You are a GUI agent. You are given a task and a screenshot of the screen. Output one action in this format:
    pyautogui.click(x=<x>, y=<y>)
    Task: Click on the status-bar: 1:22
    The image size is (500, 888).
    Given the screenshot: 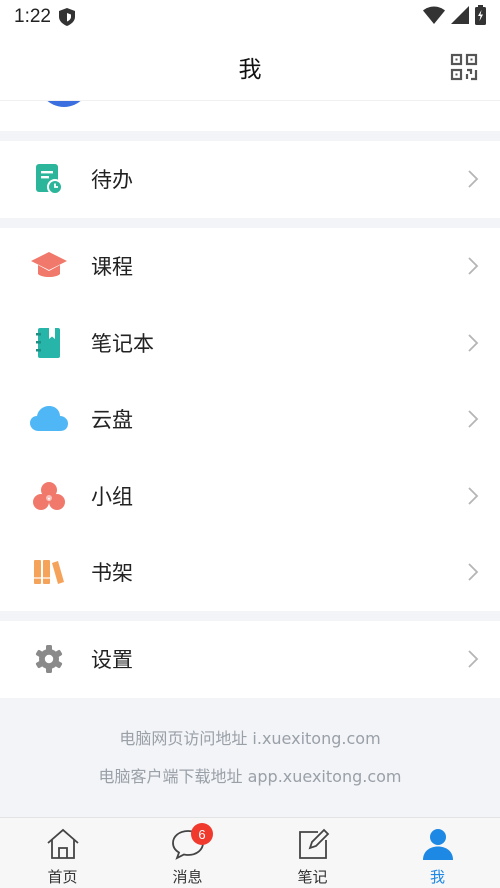 What is the action you would take?
    pyautogui.click(x=250, y=17)
    